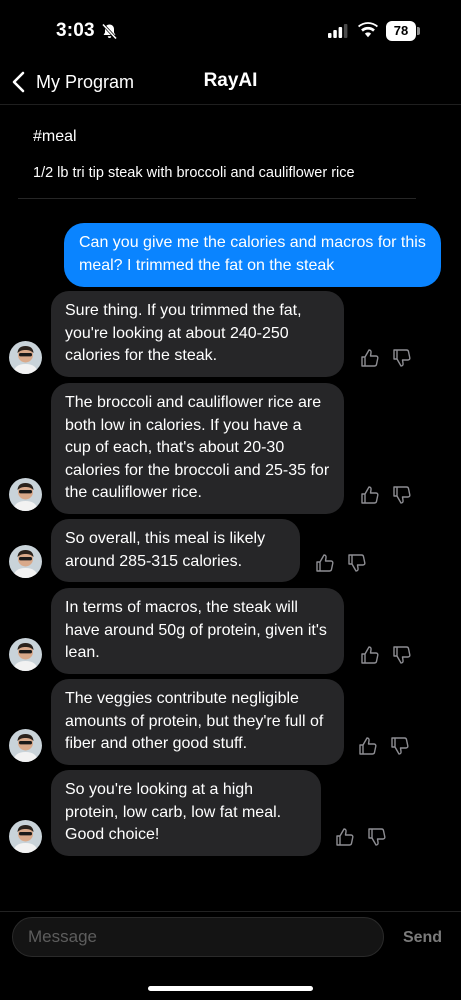 This screenshot has height=1000, width=461. I want to click on status-bar: 3:03 78, so click(230, 30).